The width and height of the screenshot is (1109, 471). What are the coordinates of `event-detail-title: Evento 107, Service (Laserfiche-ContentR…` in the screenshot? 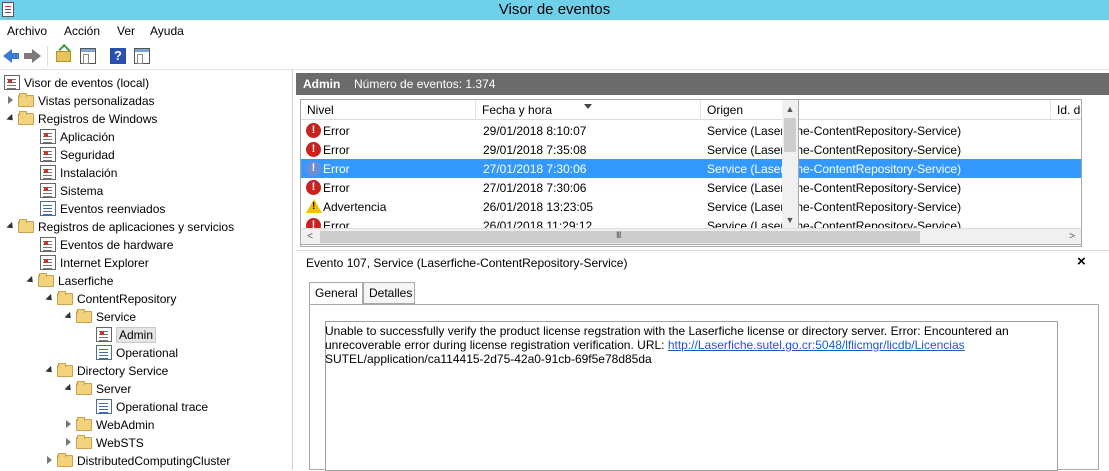 It's located at (467, 263).